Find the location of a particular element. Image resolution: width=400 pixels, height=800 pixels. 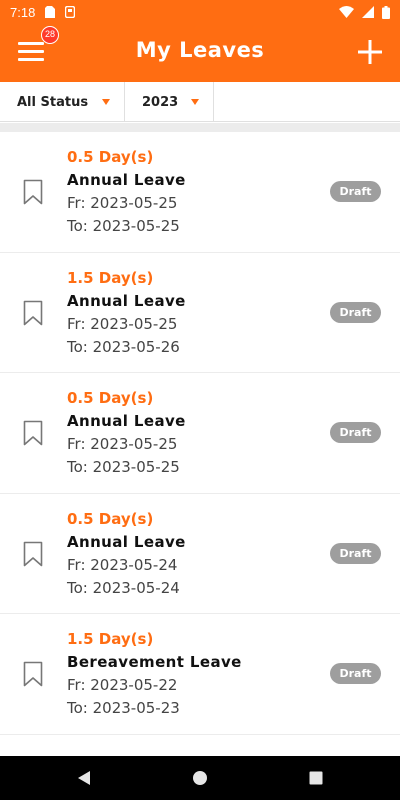

back-icon is located at coordinates (84, 778).